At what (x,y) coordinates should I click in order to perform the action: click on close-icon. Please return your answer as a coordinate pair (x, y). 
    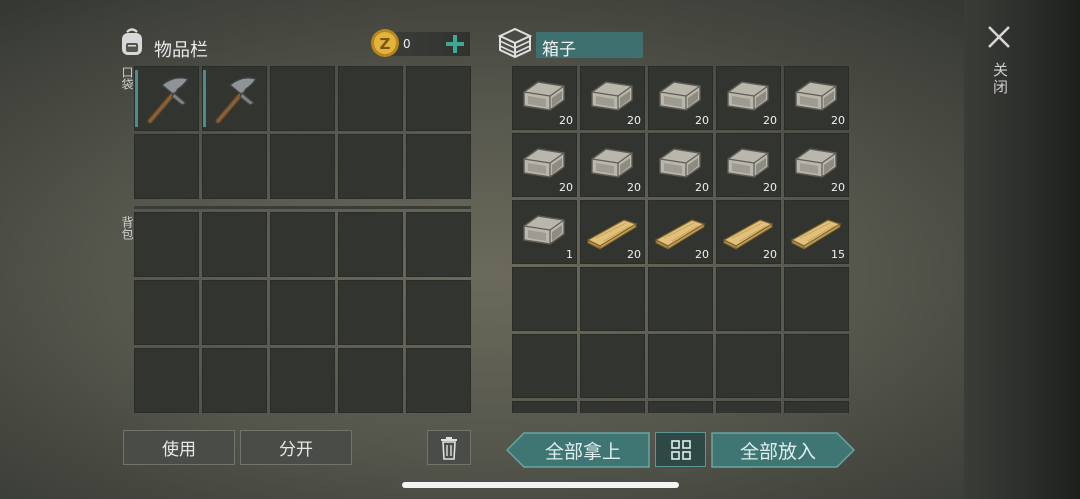
    Looking at the image, I should click on (999, 37).